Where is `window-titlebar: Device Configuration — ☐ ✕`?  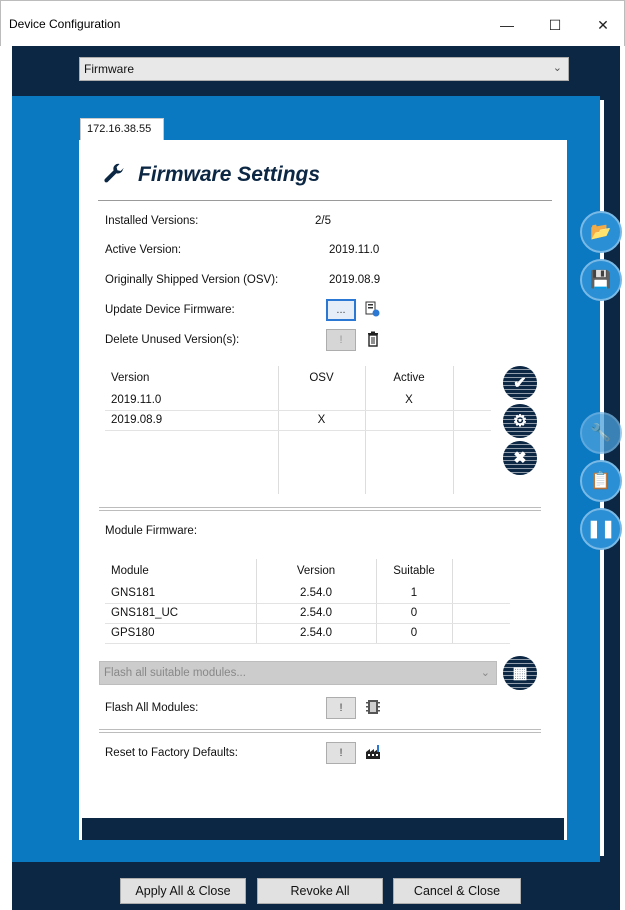
window-titlebar: Device Configuration — ☐ ✕ is located at coordinates (312, 23).